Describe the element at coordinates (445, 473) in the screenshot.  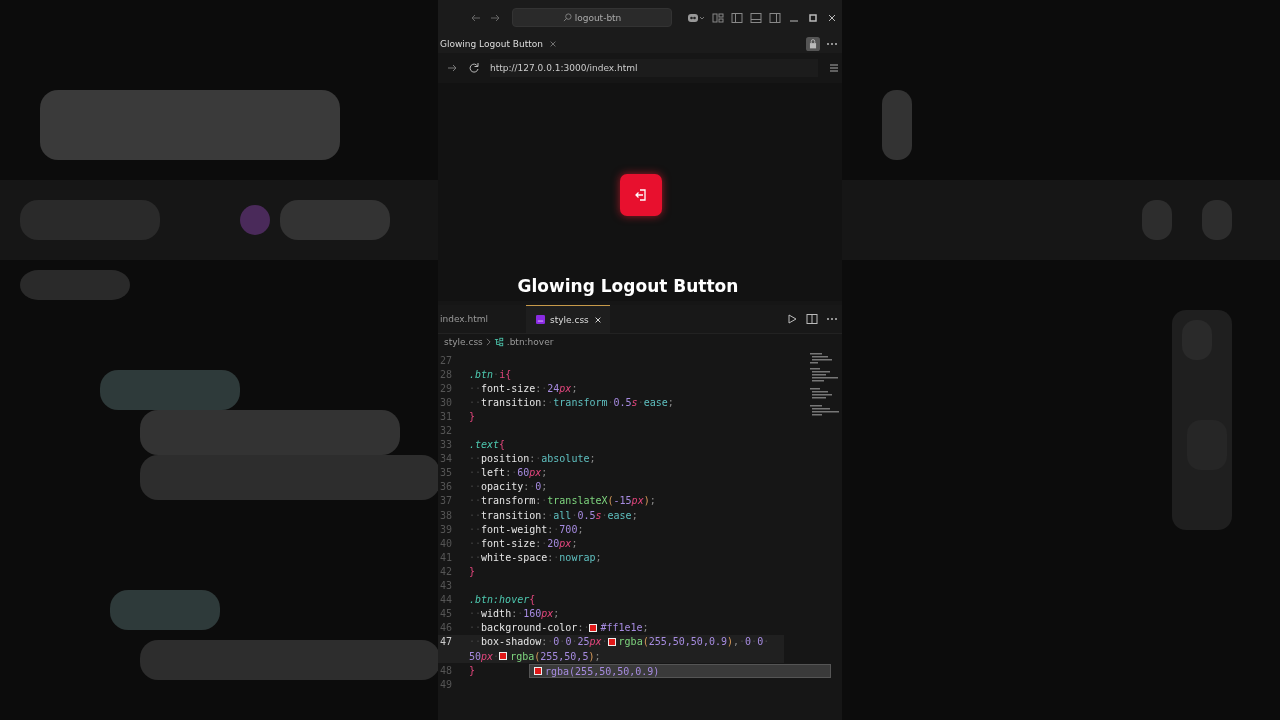
I see `line-number: 35` at that location.